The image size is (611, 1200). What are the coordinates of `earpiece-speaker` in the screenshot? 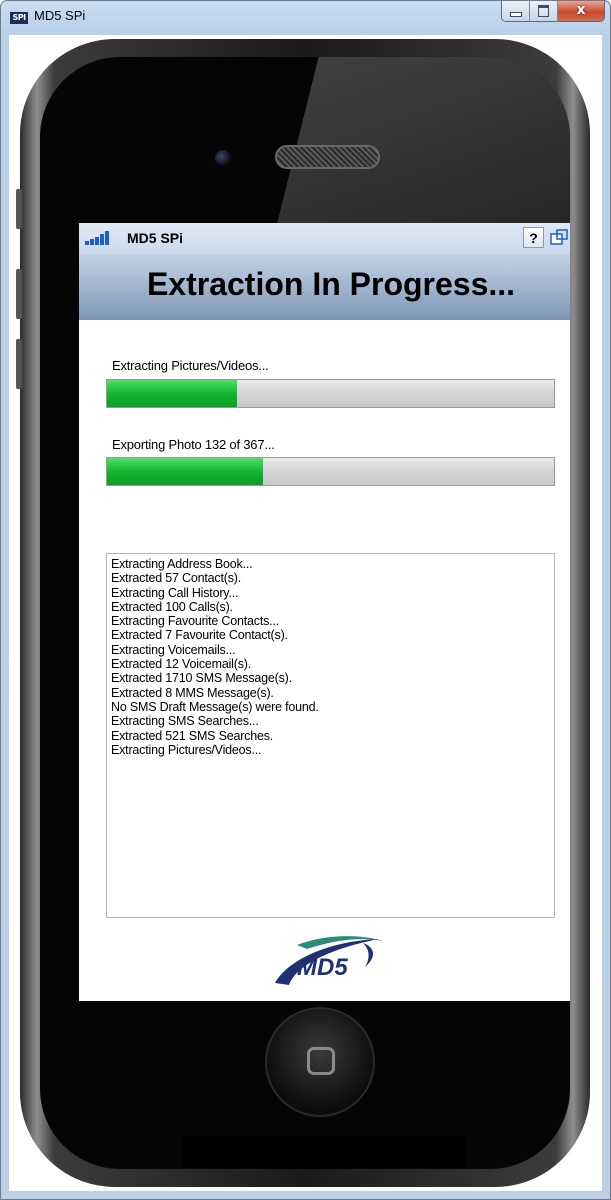 It's located at (327, 157).